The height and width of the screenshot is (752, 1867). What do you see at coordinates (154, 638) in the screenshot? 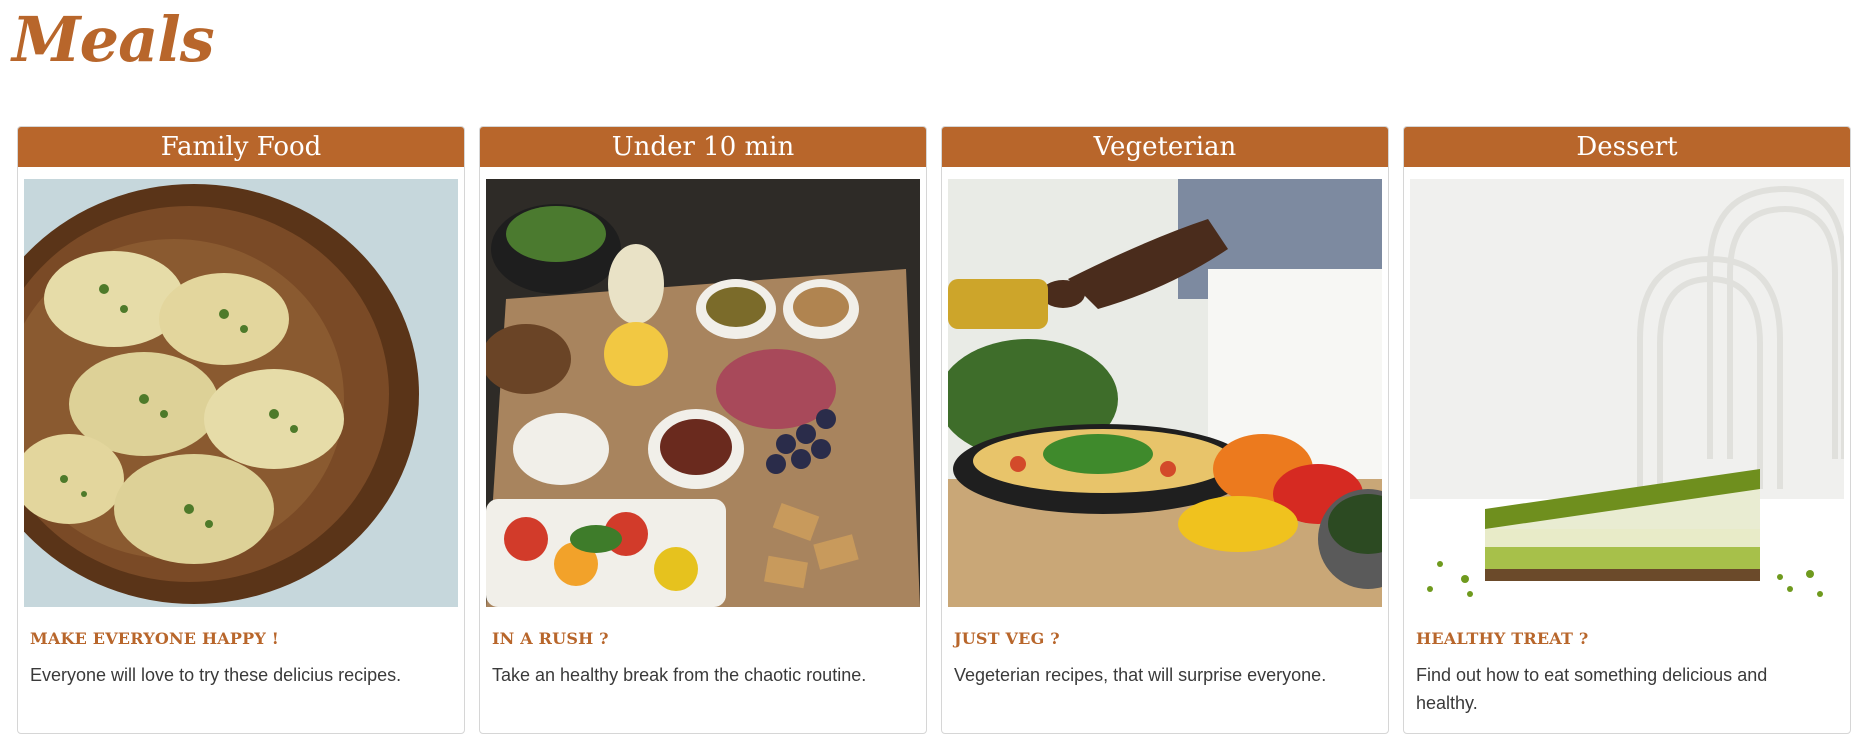
I see `card-subtitle: MAKE EVERYONE HAPPY !` at bounding box center [154, 638].